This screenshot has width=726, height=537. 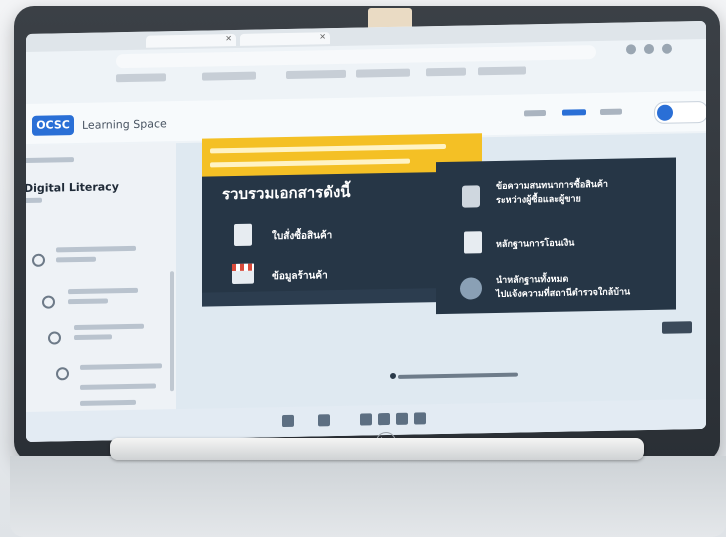 What do you see at coordinates (535, 244) in the screenshot?
I see `item-transfer-proof: หลักฐานการโอนเงิน` at bounding box center [535, 244].